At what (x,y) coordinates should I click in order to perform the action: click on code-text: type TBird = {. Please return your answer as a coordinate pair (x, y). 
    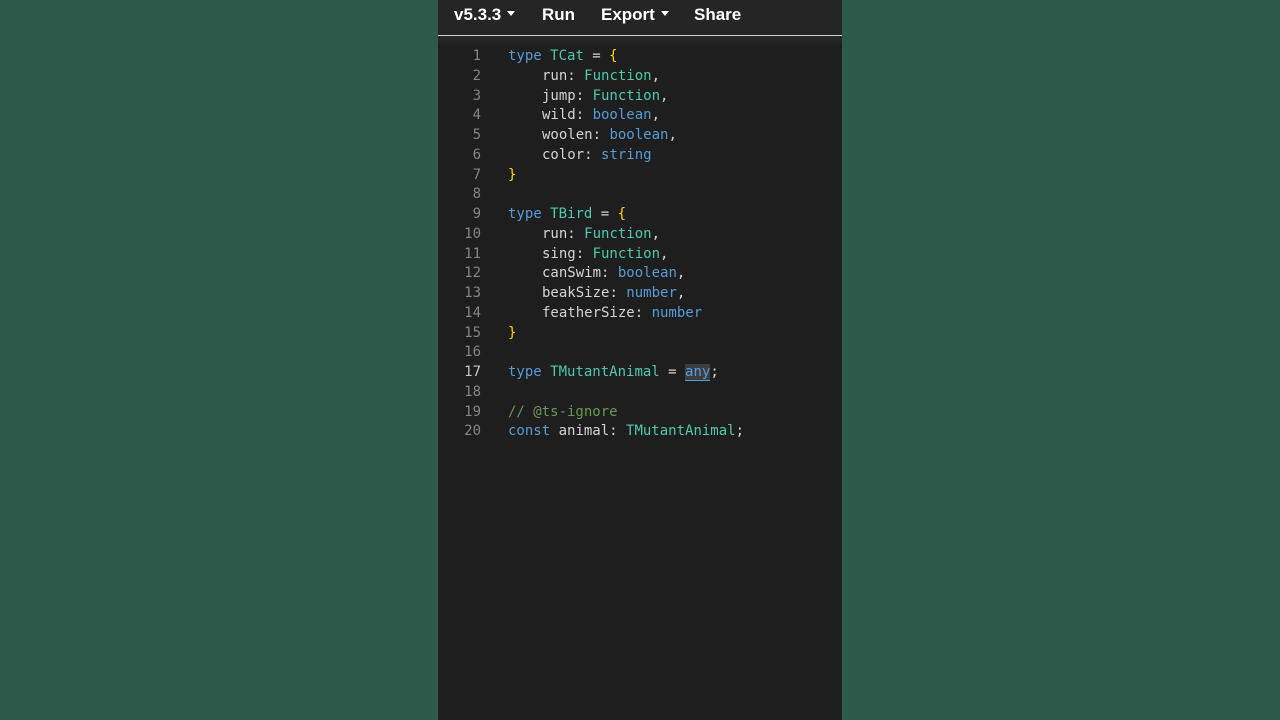
    Looking at the image, I should click on (567, 214).